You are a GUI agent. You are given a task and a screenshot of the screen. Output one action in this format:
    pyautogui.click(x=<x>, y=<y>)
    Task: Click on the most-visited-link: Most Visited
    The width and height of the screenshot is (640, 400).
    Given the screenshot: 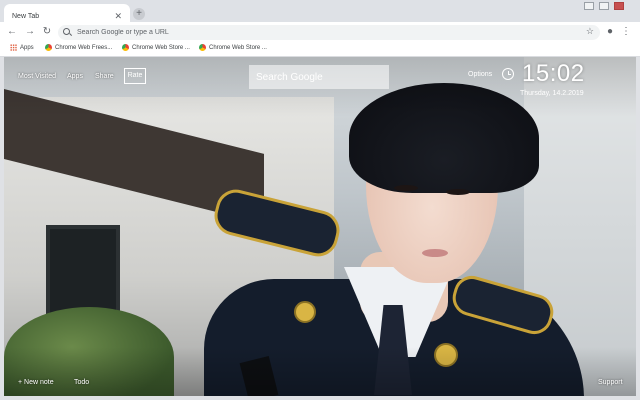 What is the action you would take?
    pyautogui.click(x=37, y=76)
    